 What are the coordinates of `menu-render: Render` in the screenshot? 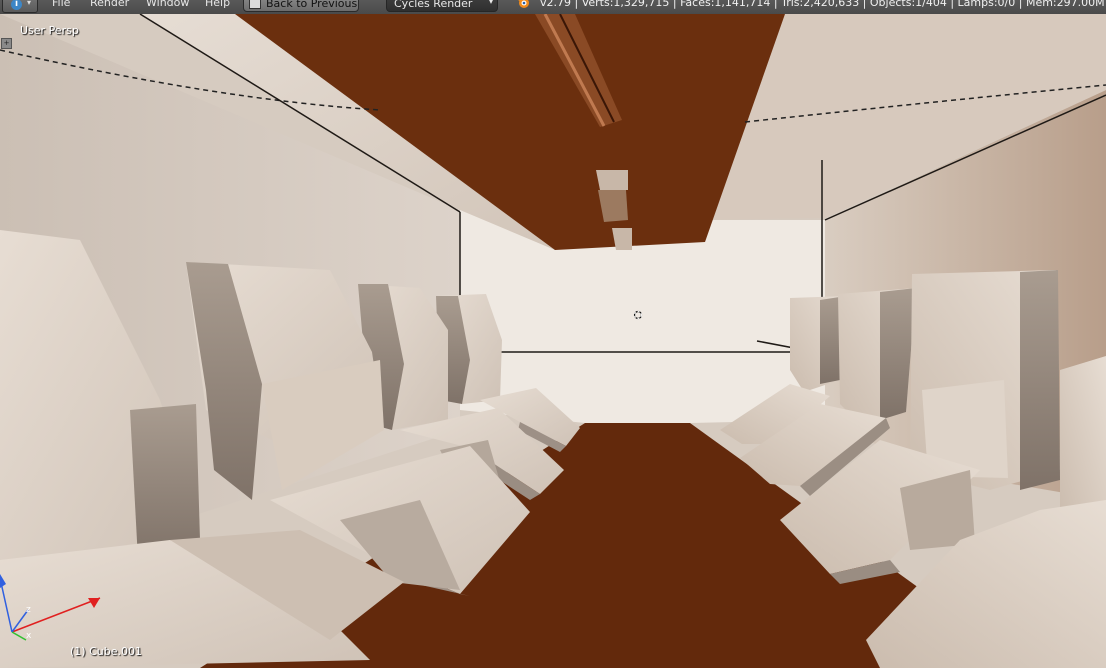 It's located at (109, 4).